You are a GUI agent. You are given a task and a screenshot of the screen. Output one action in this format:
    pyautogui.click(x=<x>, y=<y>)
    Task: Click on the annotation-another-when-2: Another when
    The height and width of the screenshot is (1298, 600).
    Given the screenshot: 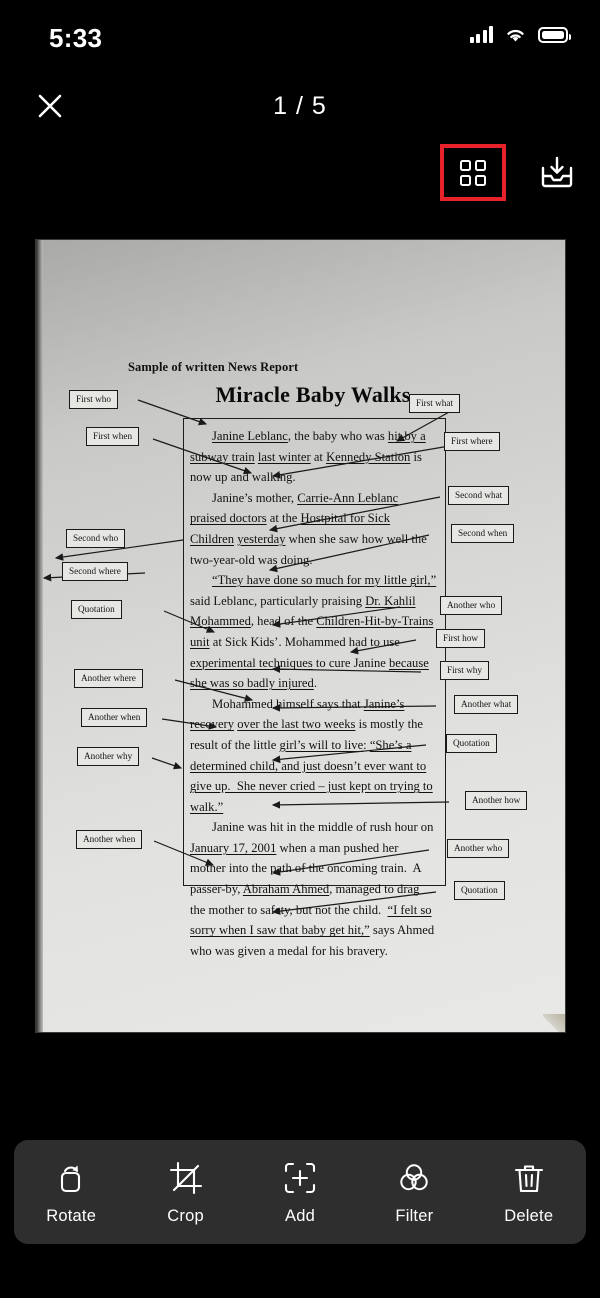 What is the action you would take?
    pyautogui.click(x=109, y=839)
    